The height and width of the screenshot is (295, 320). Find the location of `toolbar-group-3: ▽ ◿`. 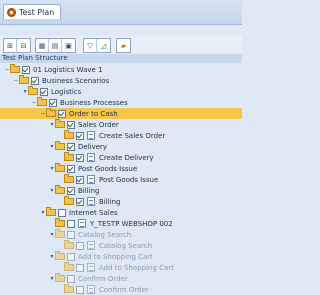

toolbar-group-3: ▽ ◿ is located at coordinates (97, 45).